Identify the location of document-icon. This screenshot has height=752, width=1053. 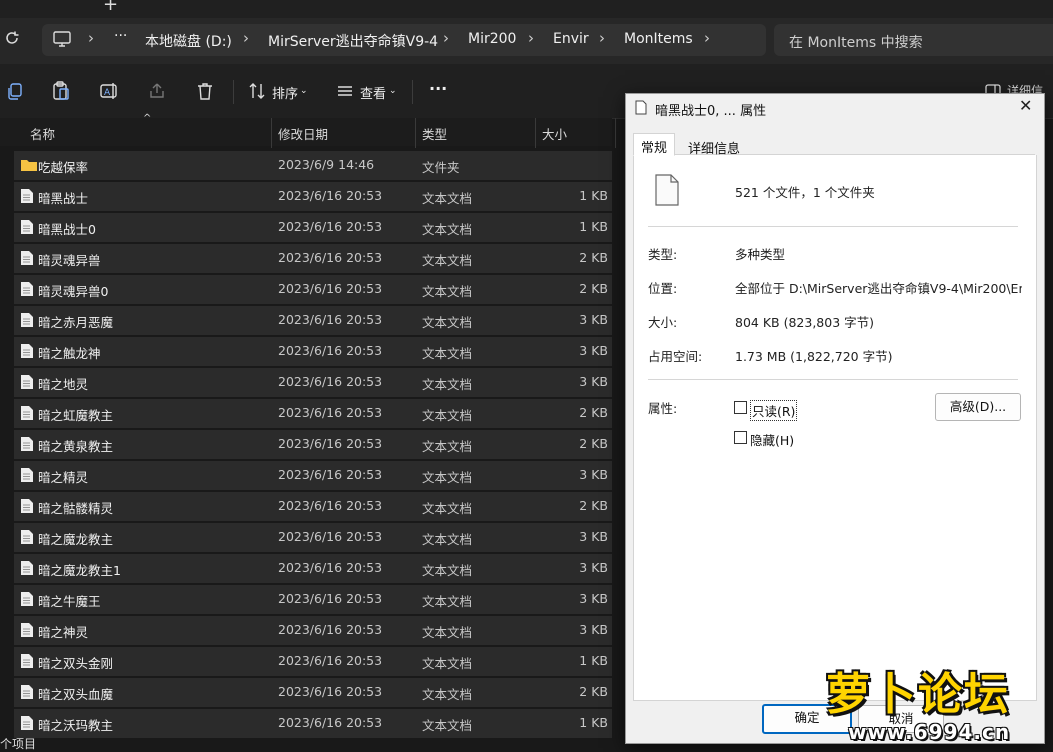
(641, 107).